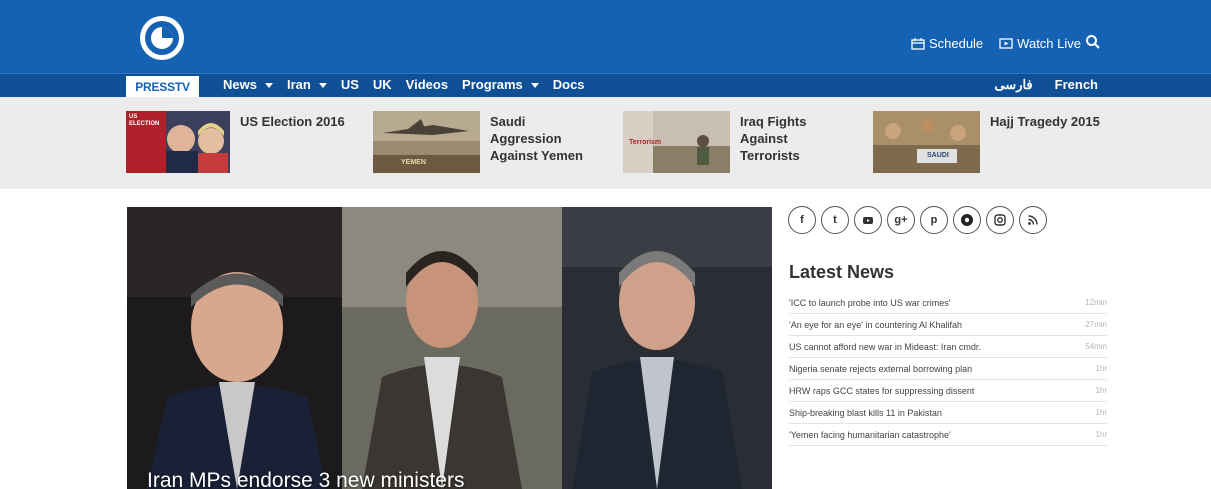 The image size is (1211, 489). Describe the element at coordinates (536, 138) in the screenshot. I see `topic-title: Saudi Aggression Against Yemen` at that location.